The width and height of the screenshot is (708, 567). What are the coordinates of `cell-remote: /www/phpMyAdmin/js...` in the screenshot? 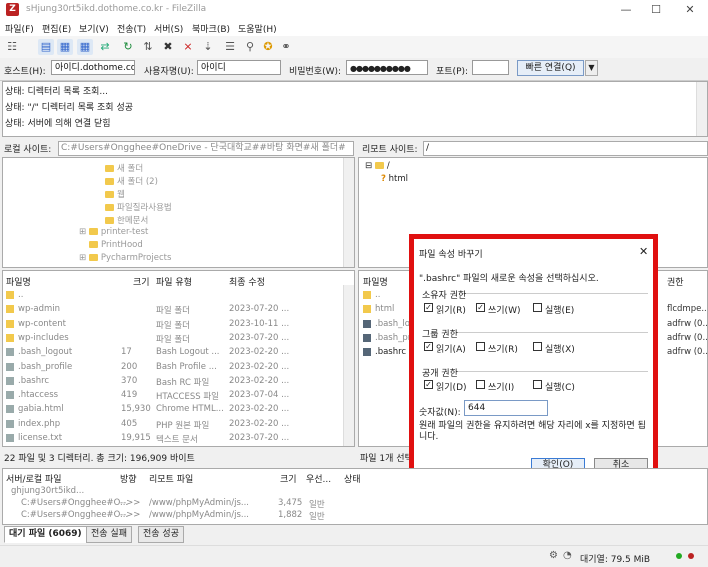 It's located at (199, 515).